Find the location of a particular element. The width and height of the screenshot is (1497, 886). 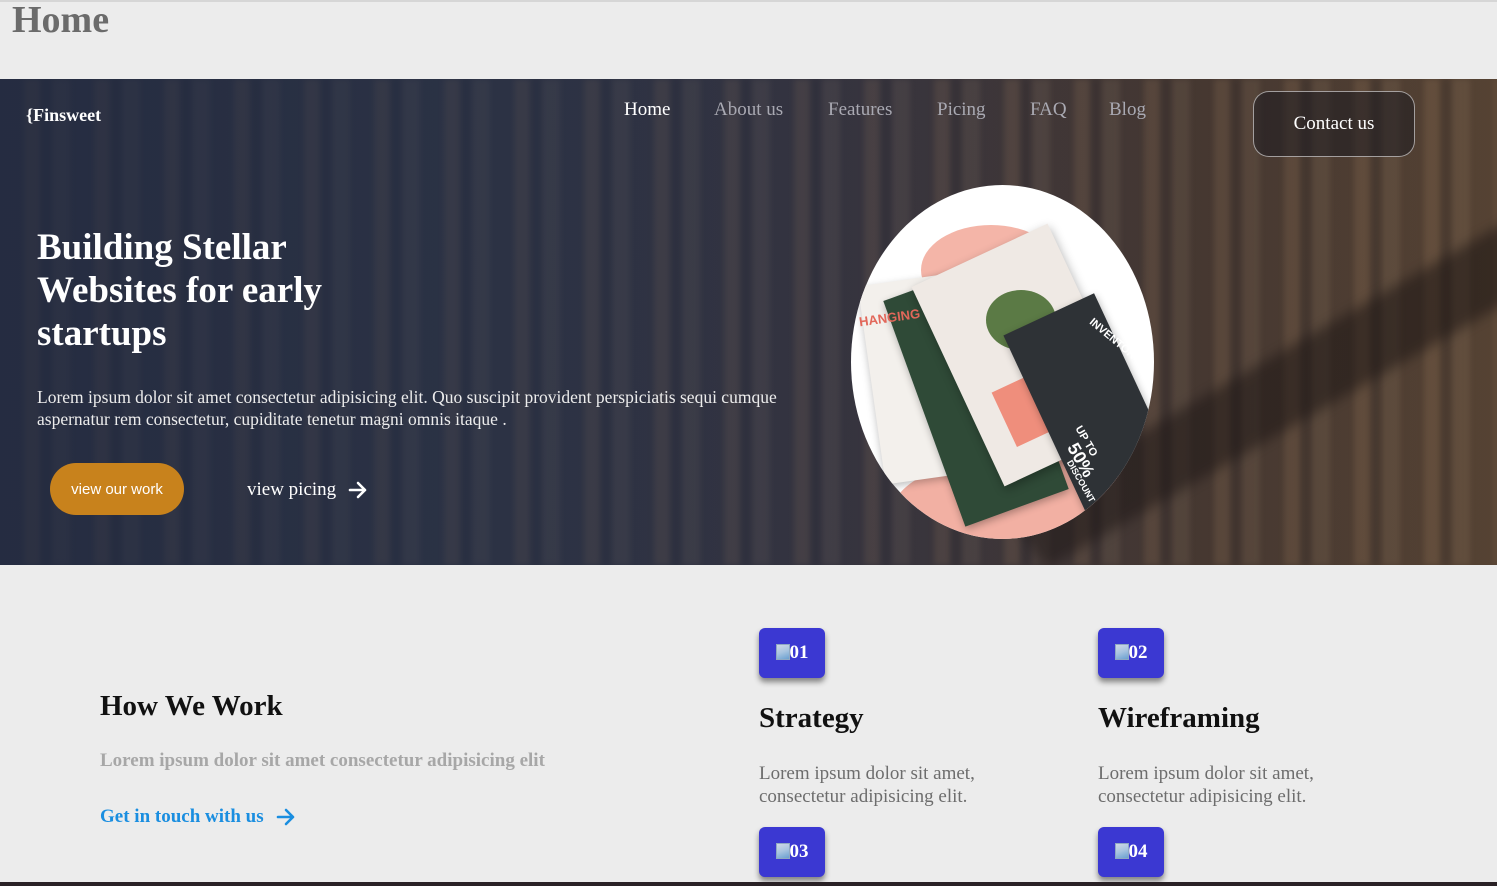

step-number: 01 is located at coordinates (799, 652).